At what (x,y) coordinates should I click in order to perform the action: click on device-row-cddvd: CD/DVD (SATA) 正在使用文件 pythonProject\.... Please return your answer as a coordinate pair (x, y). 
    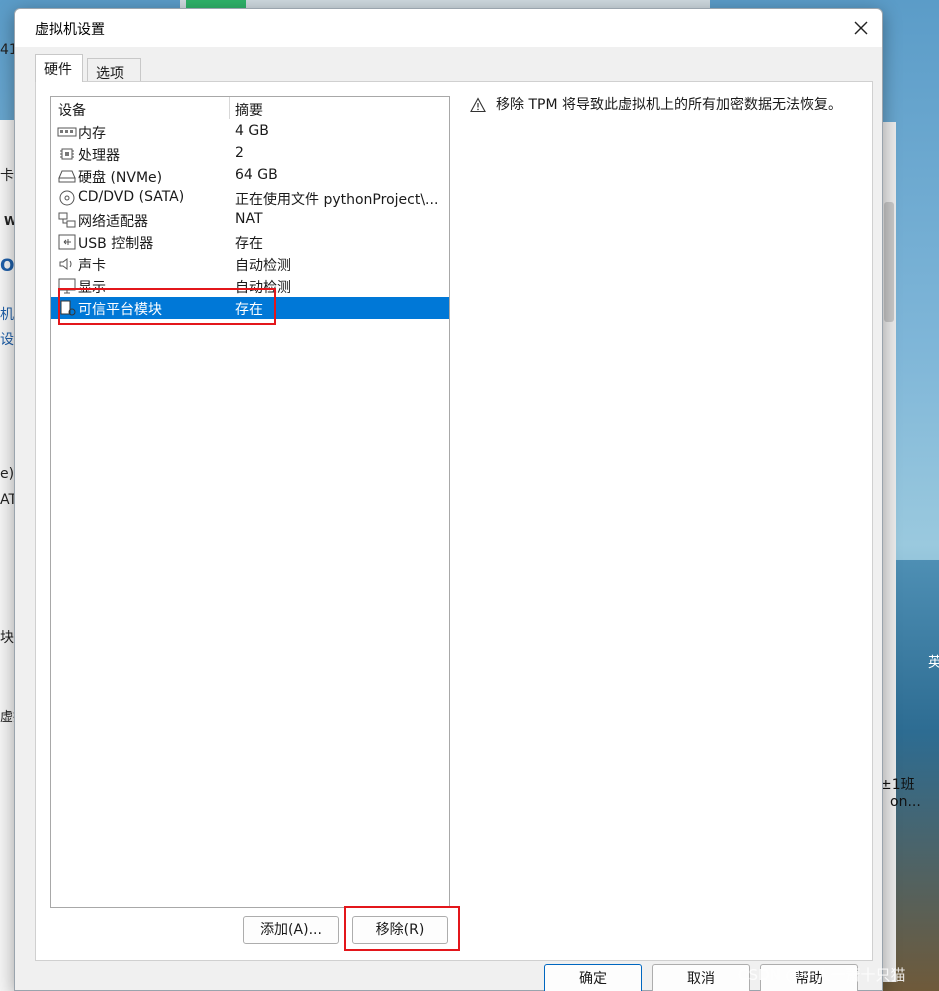
    Looking at the image, I should click on (250, 198).